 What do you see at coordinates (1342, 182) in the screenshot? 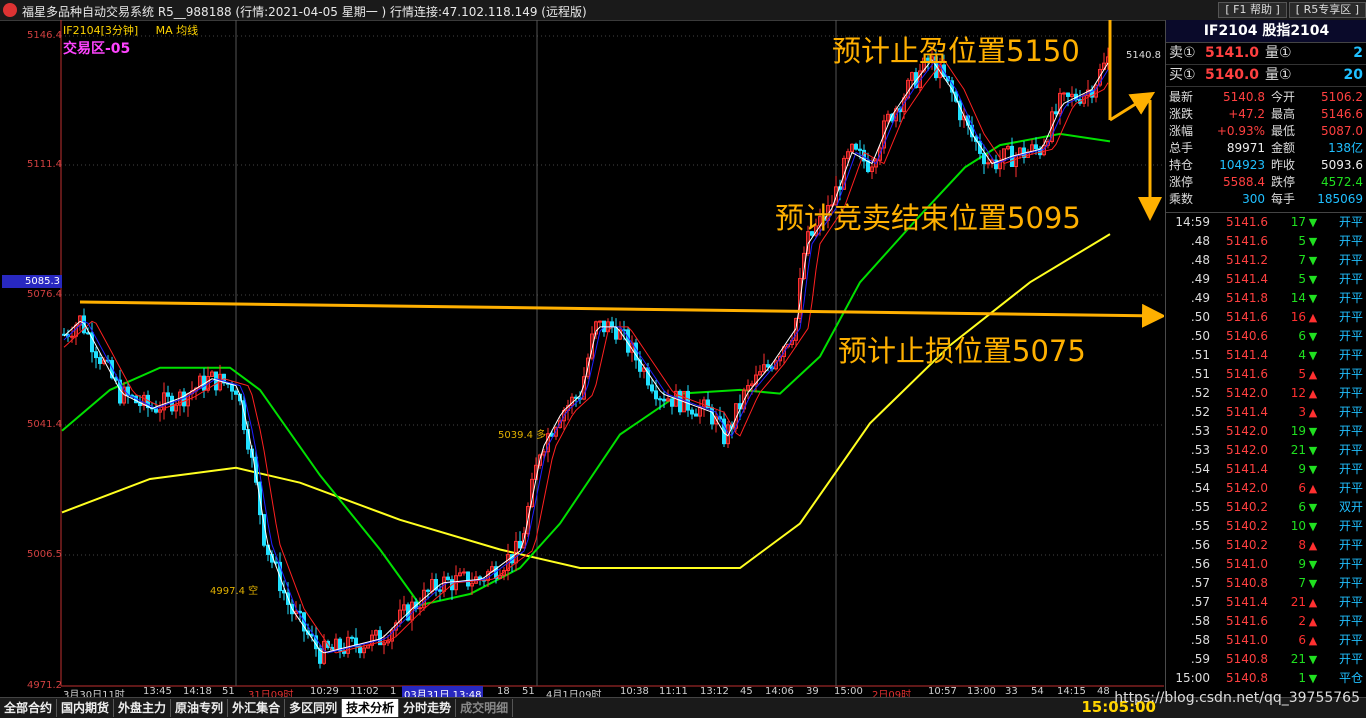
I see `stat-value: 4572.4` at bounding box center [1342, 182].